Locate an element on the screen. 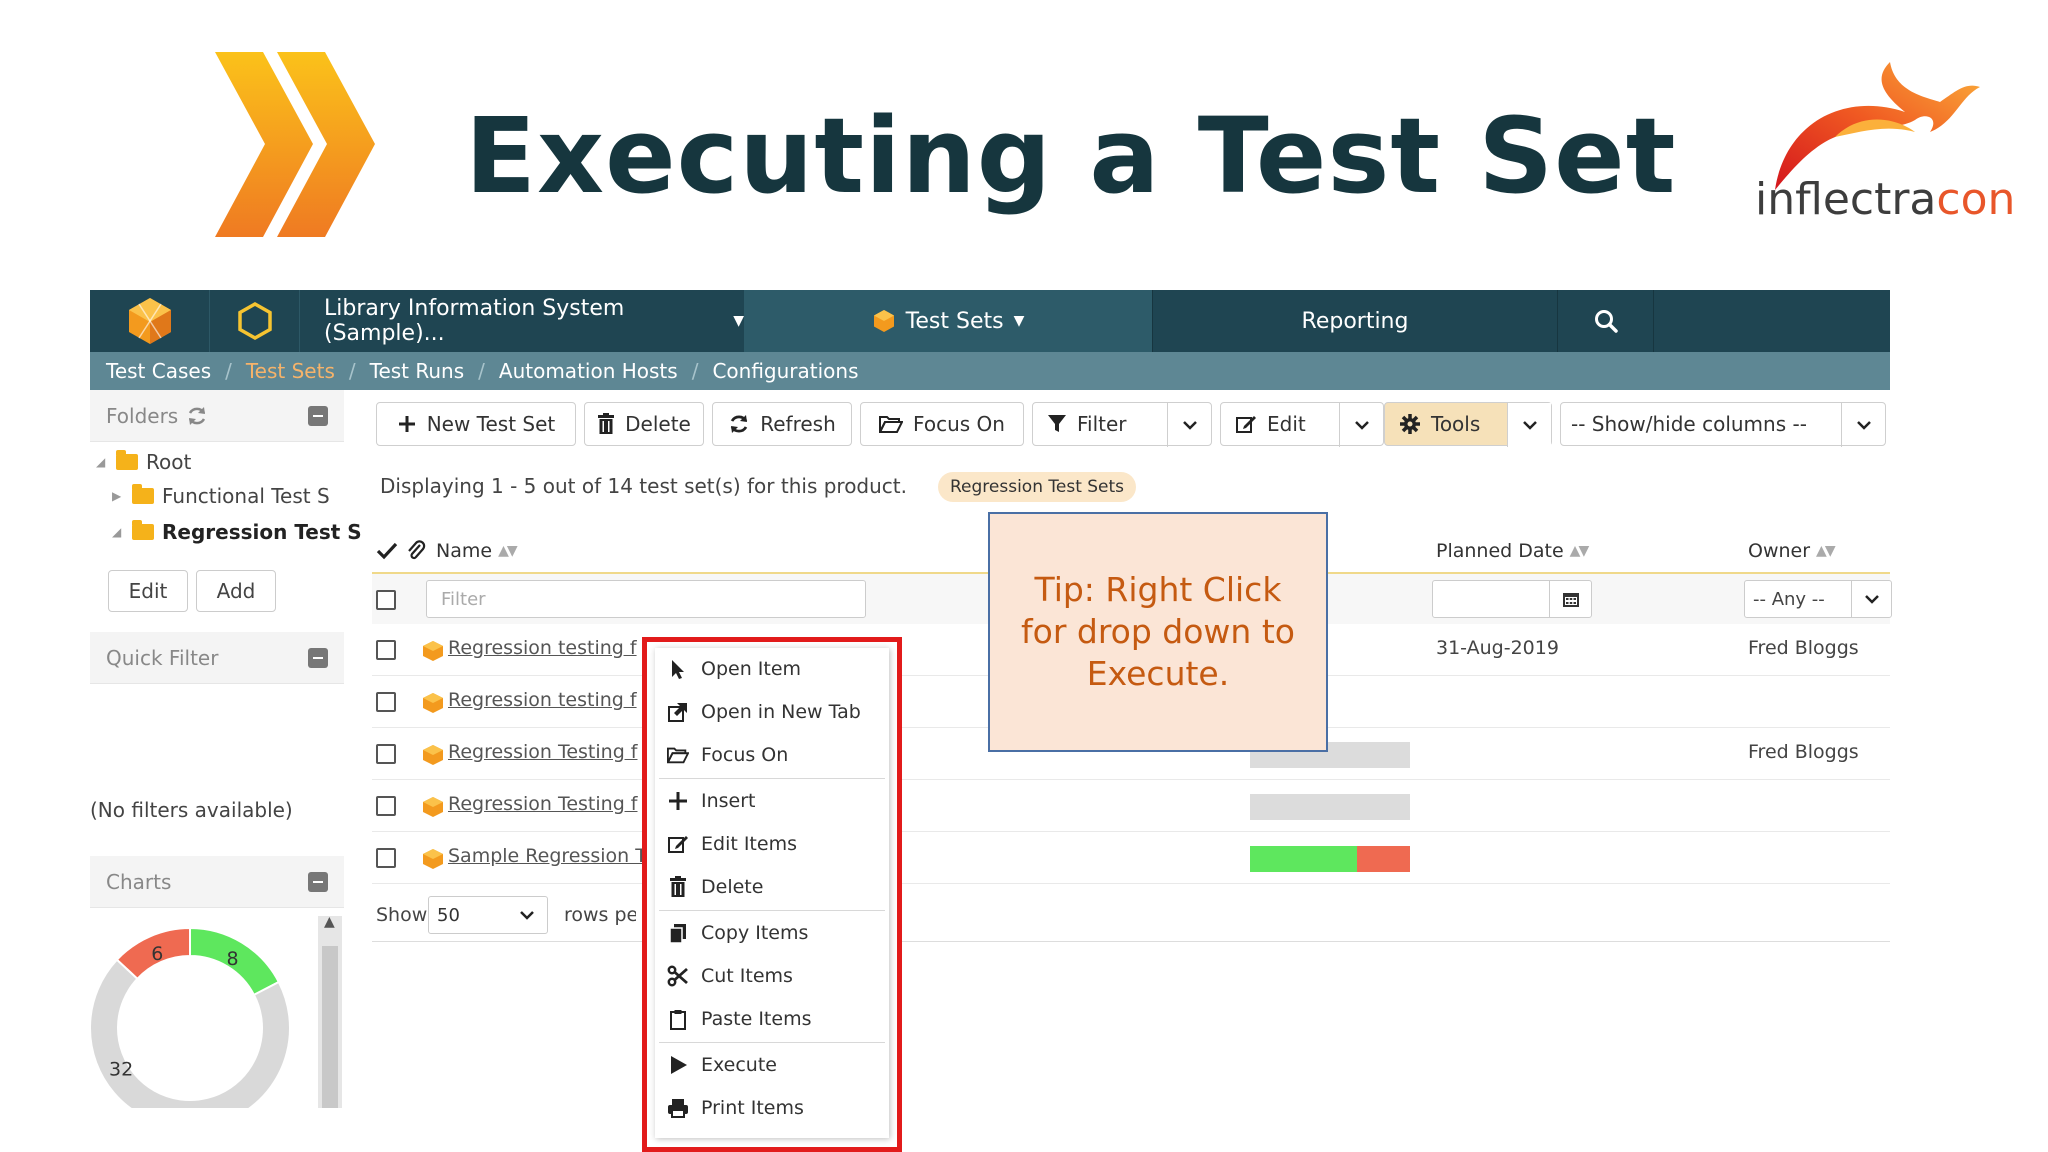  subnav-test-runs: Test Runs is located at coordinates (417, 371).